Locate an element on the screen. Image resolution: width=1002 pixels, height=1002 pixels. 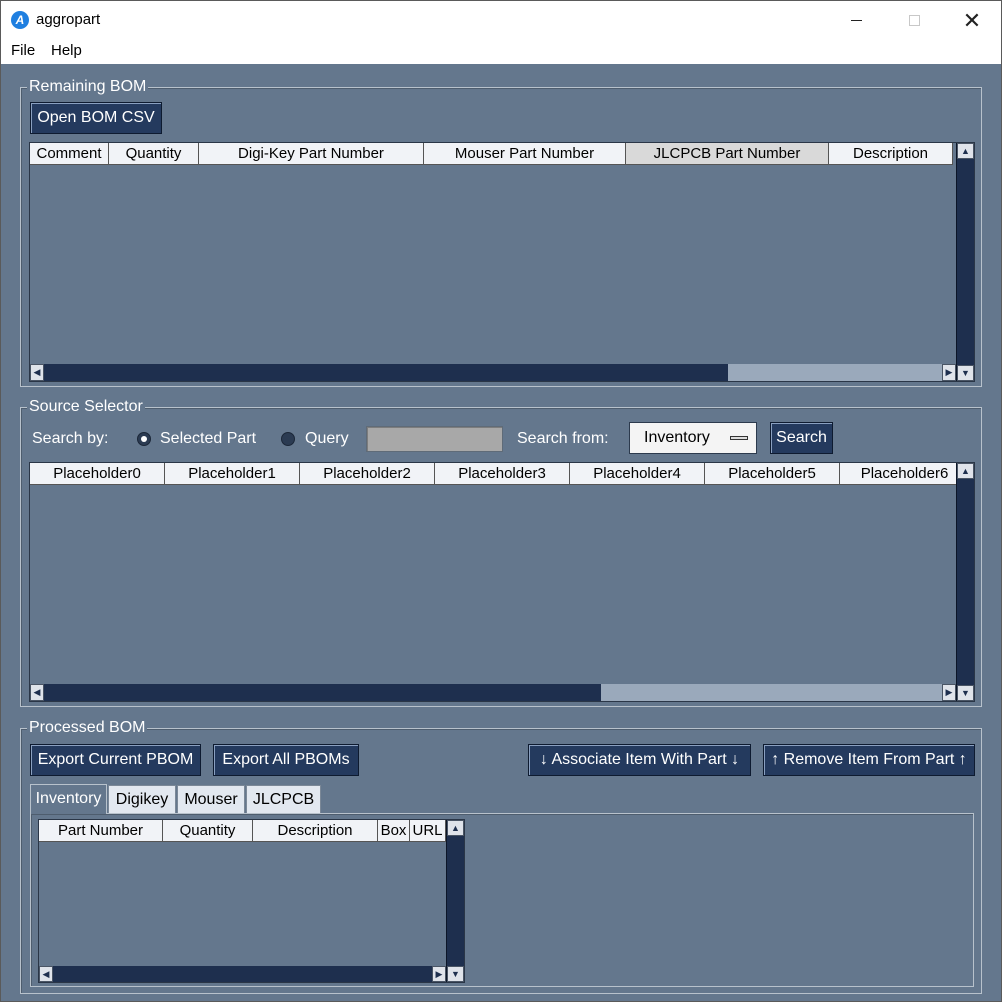
tab-digikey: Digikey is located at coordinates (142, 799).